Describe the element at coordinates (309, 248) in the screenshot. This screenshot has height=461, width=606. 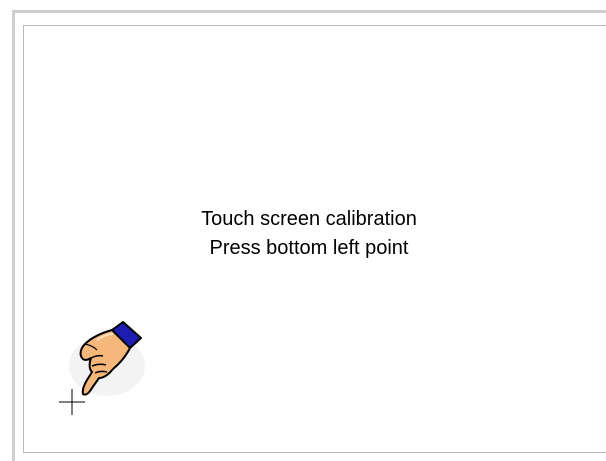
I see `calibration-instruction: Press bottom left point` at that location.